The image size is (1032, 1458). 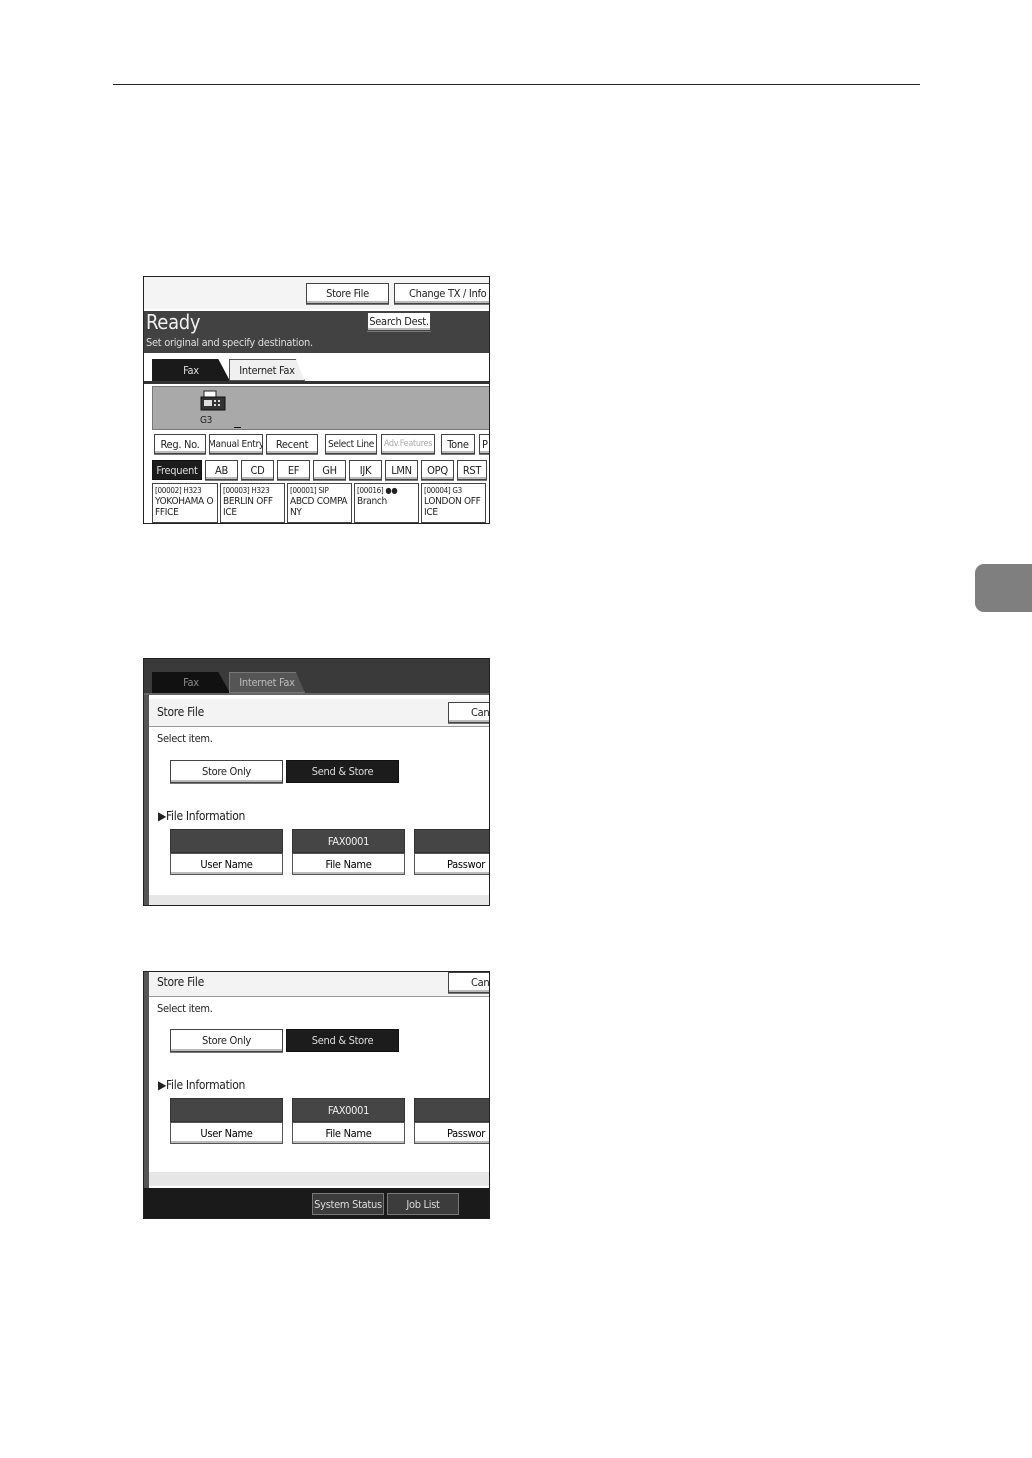 I want to click on system-status-button: System Status, so click(x=348, y=1204).